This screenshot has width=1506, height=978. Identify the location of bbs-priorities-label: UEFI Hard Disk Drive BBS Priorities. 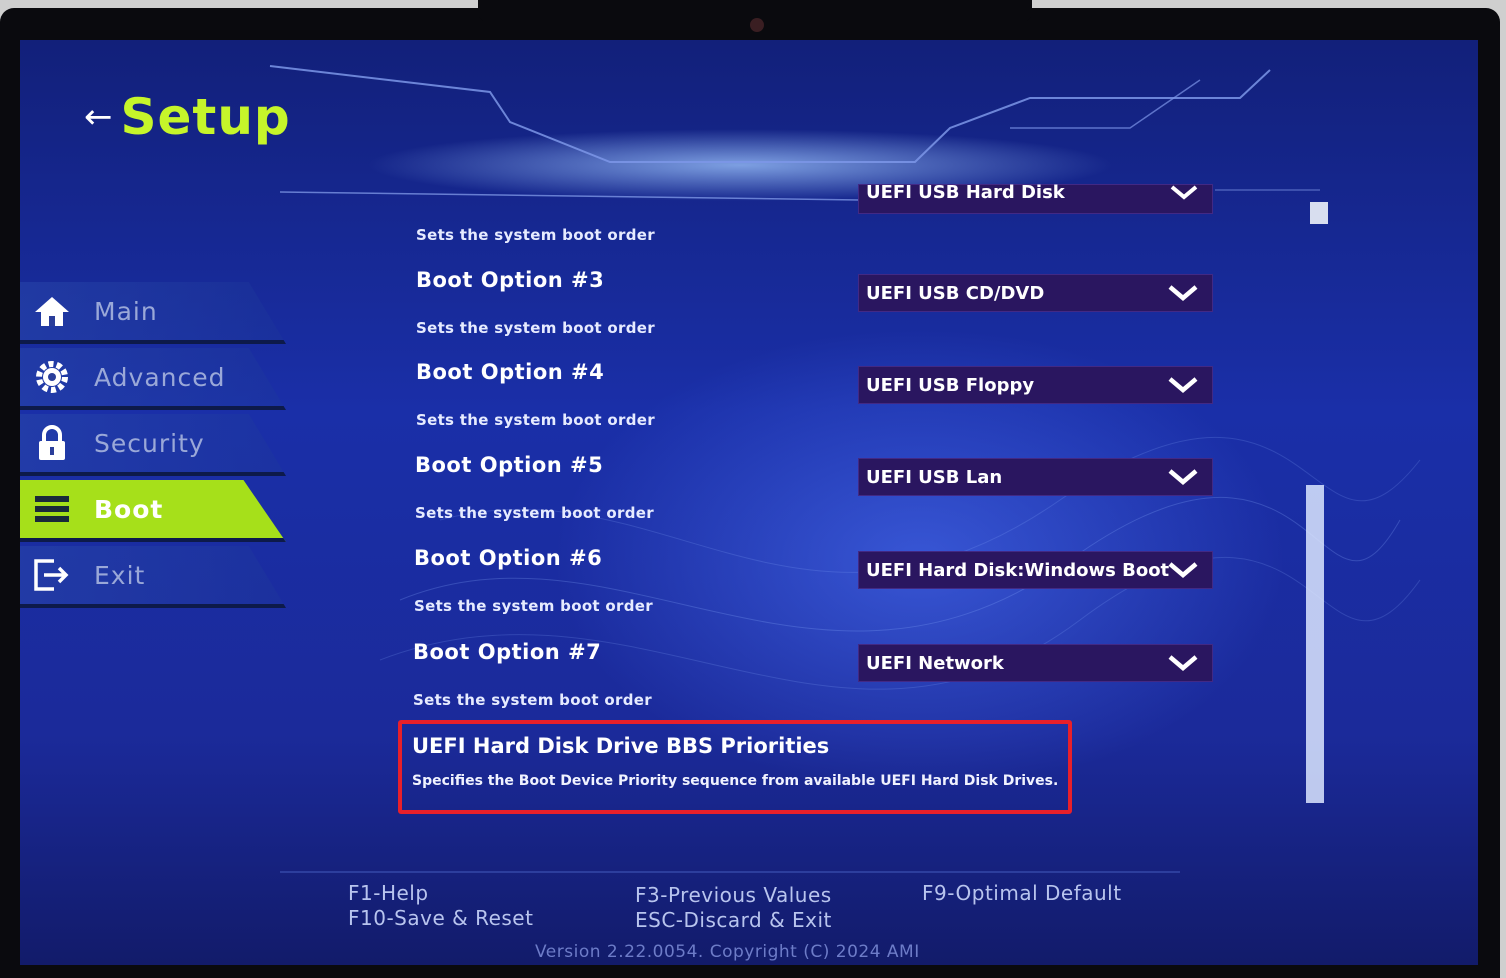
(620, 746).